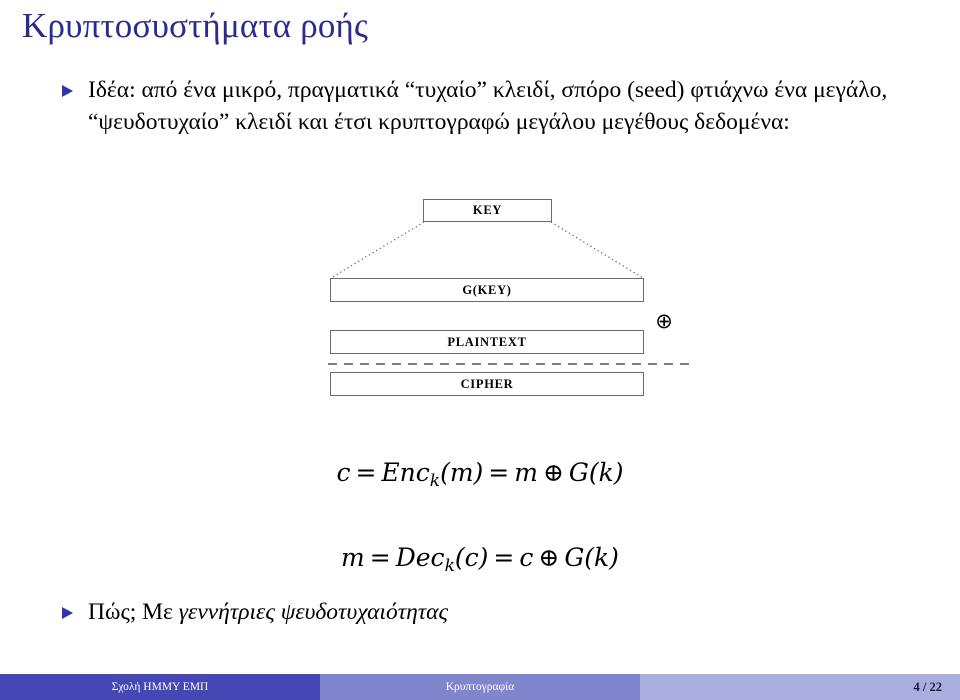 The width and height of the screenshot is (960, 700). I want to click on diagram-box-key: KEY, so click(487, 210).